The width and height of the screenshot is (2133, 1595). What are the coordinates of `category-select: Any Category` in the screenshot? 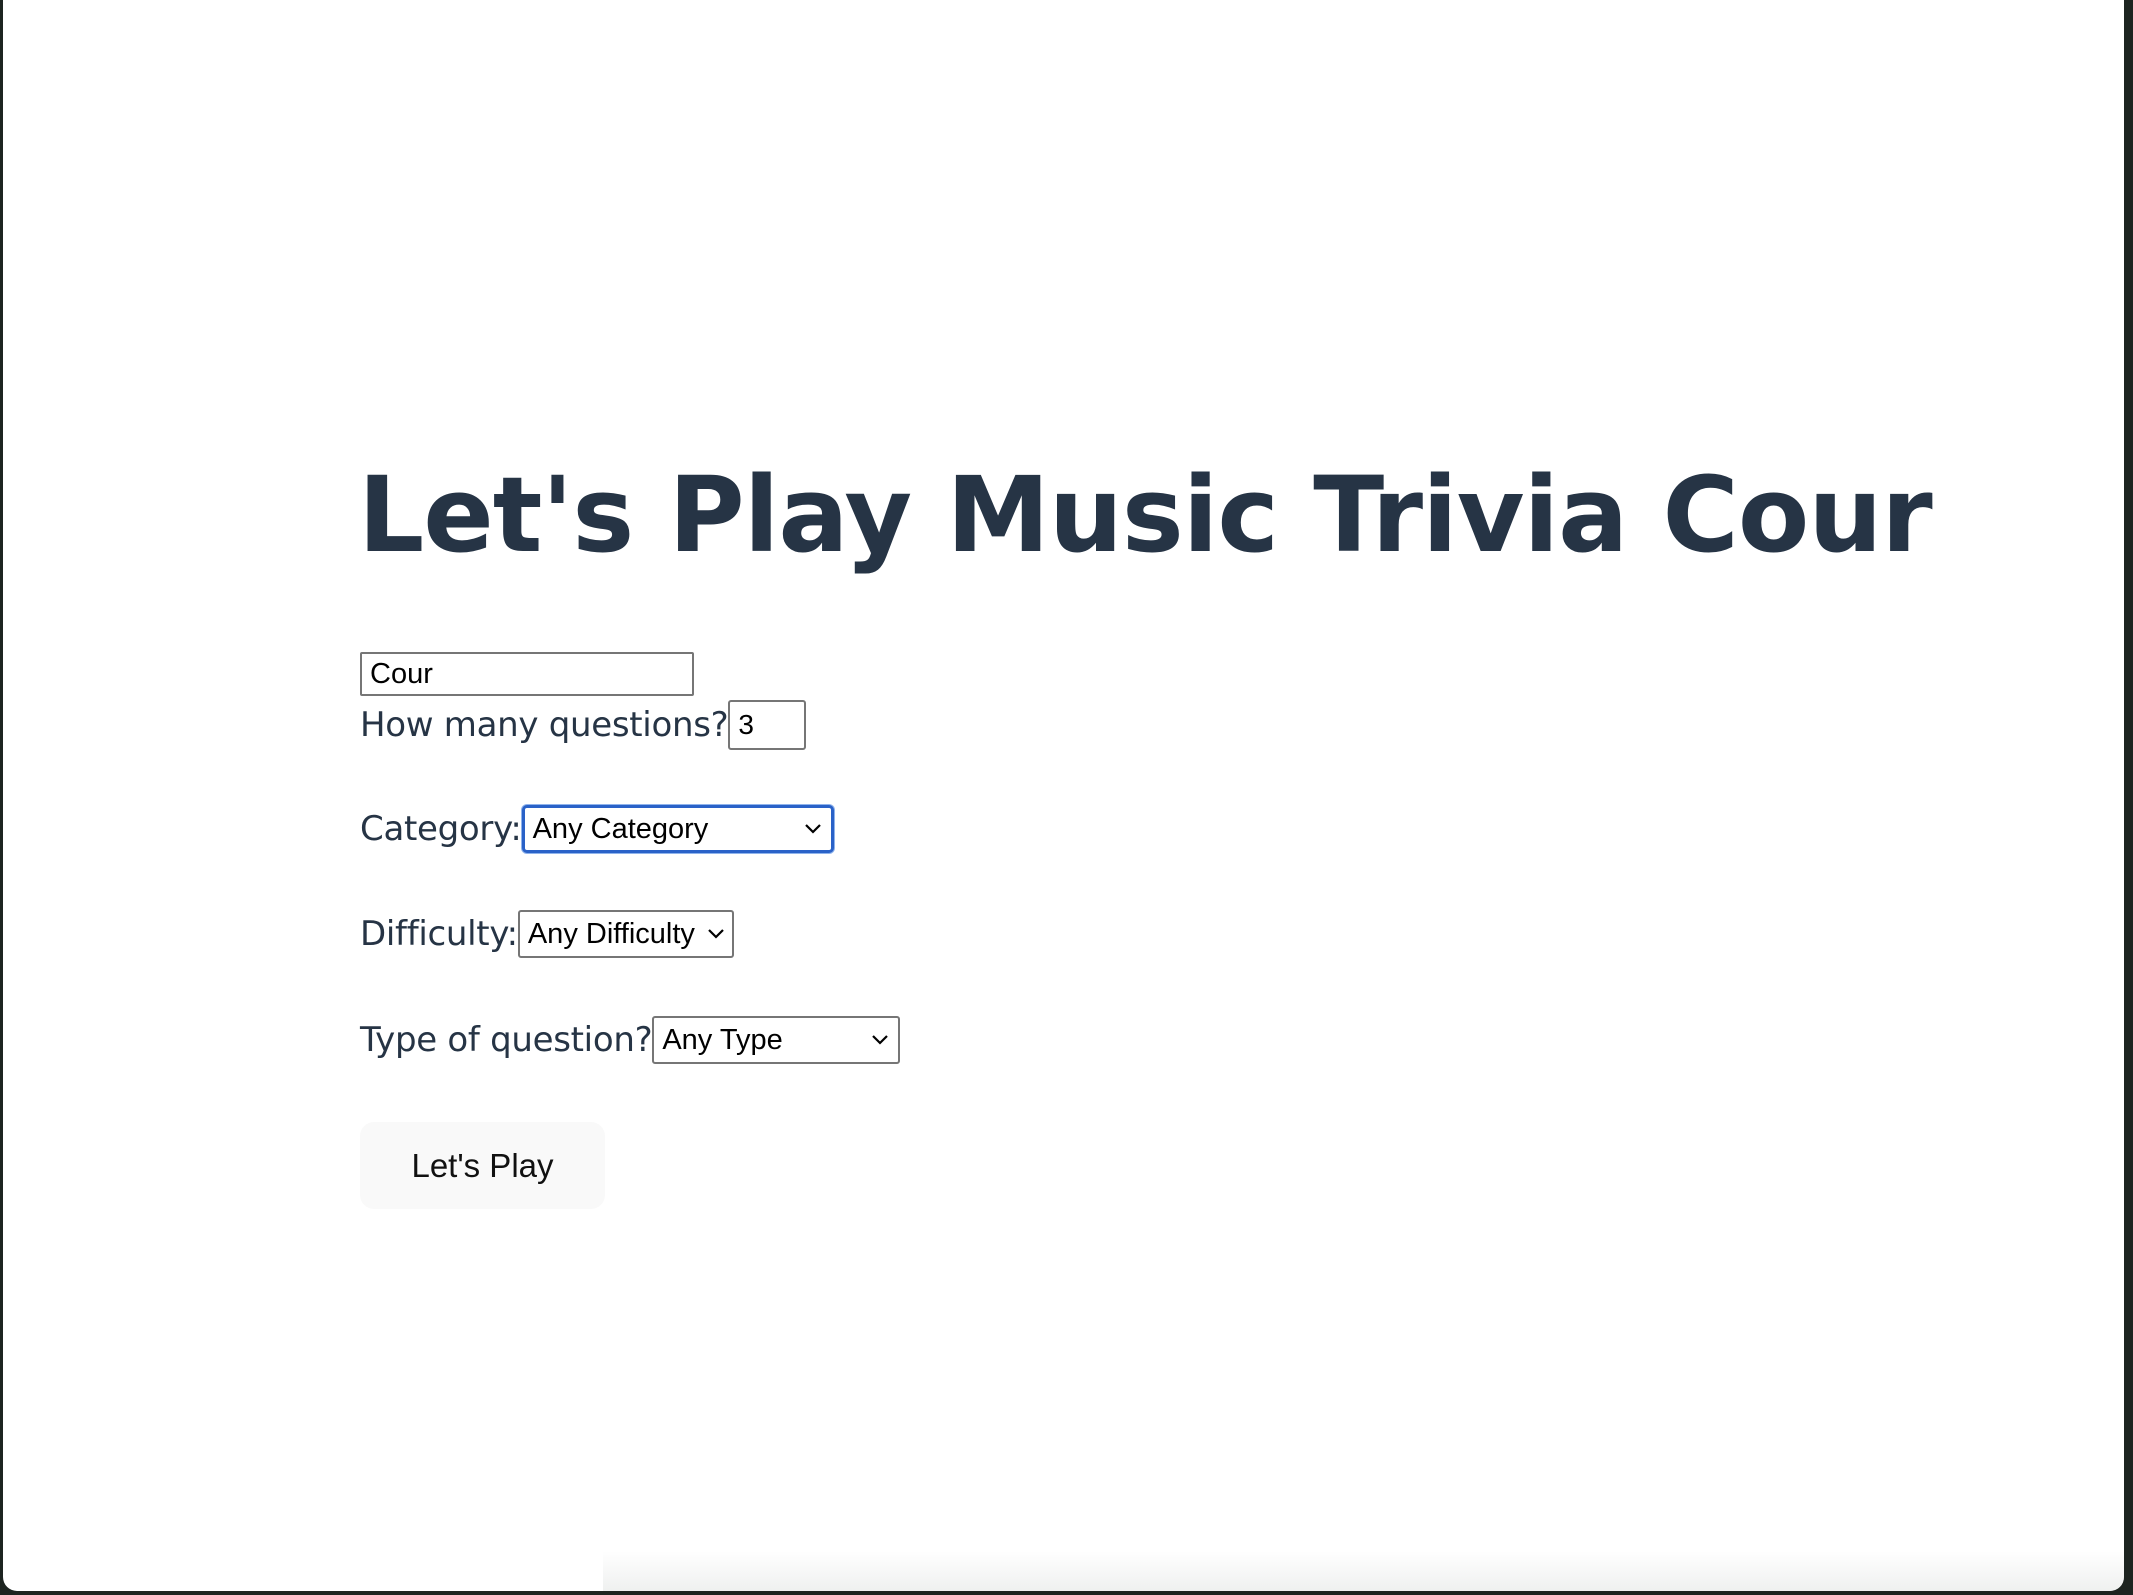 It's located at (677, 829).